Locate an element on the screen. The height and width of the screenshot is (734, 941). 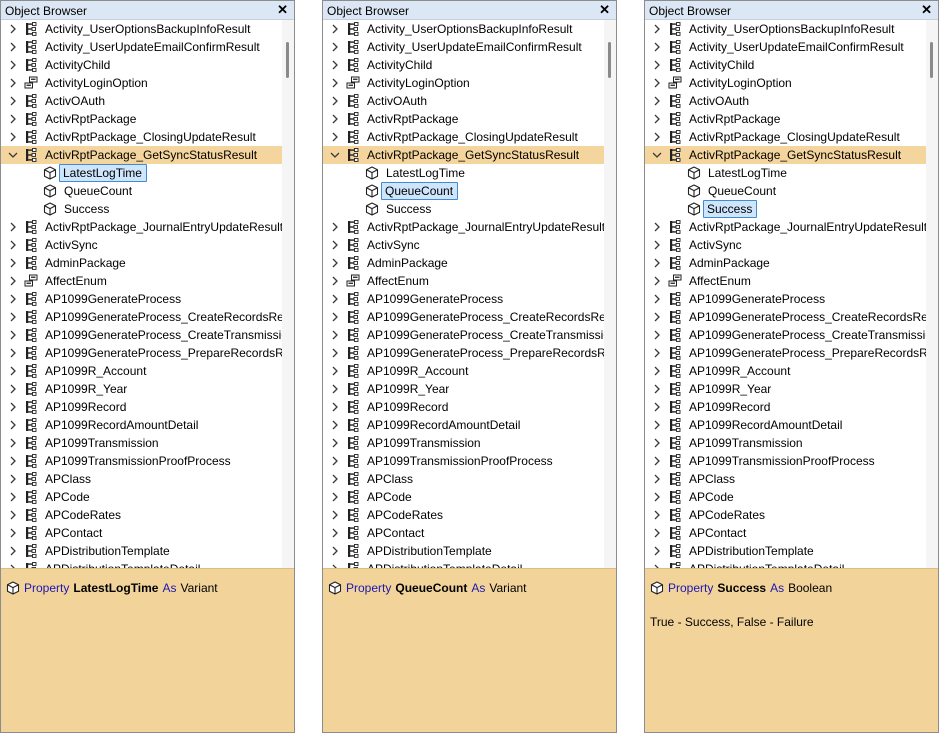
tree-item: ActivSync is located at coordinates (142, 245).